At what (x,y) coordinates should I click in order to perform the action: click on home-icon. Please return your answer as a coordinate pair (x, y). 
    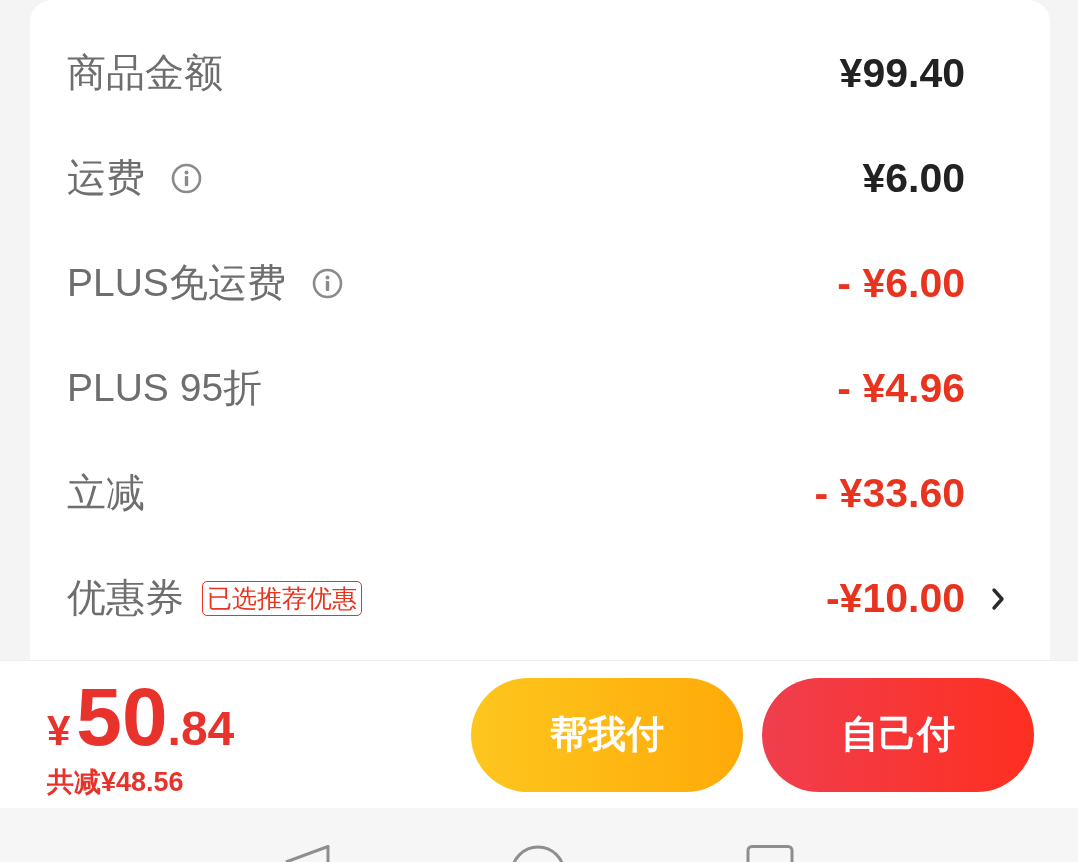
    Looking at the image, I should click on (538, 853).